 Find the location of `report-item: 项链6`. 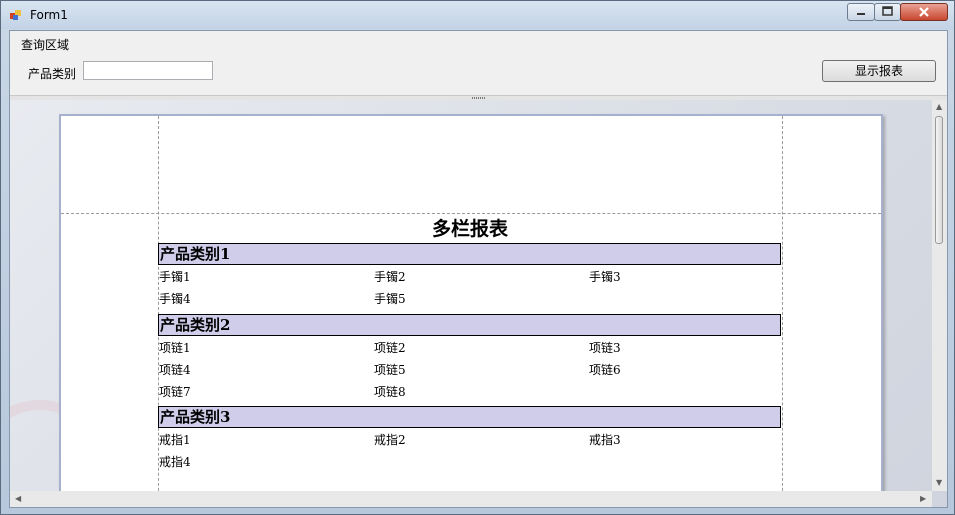

report-item: 项链6 is located at coordinates (605, 370).